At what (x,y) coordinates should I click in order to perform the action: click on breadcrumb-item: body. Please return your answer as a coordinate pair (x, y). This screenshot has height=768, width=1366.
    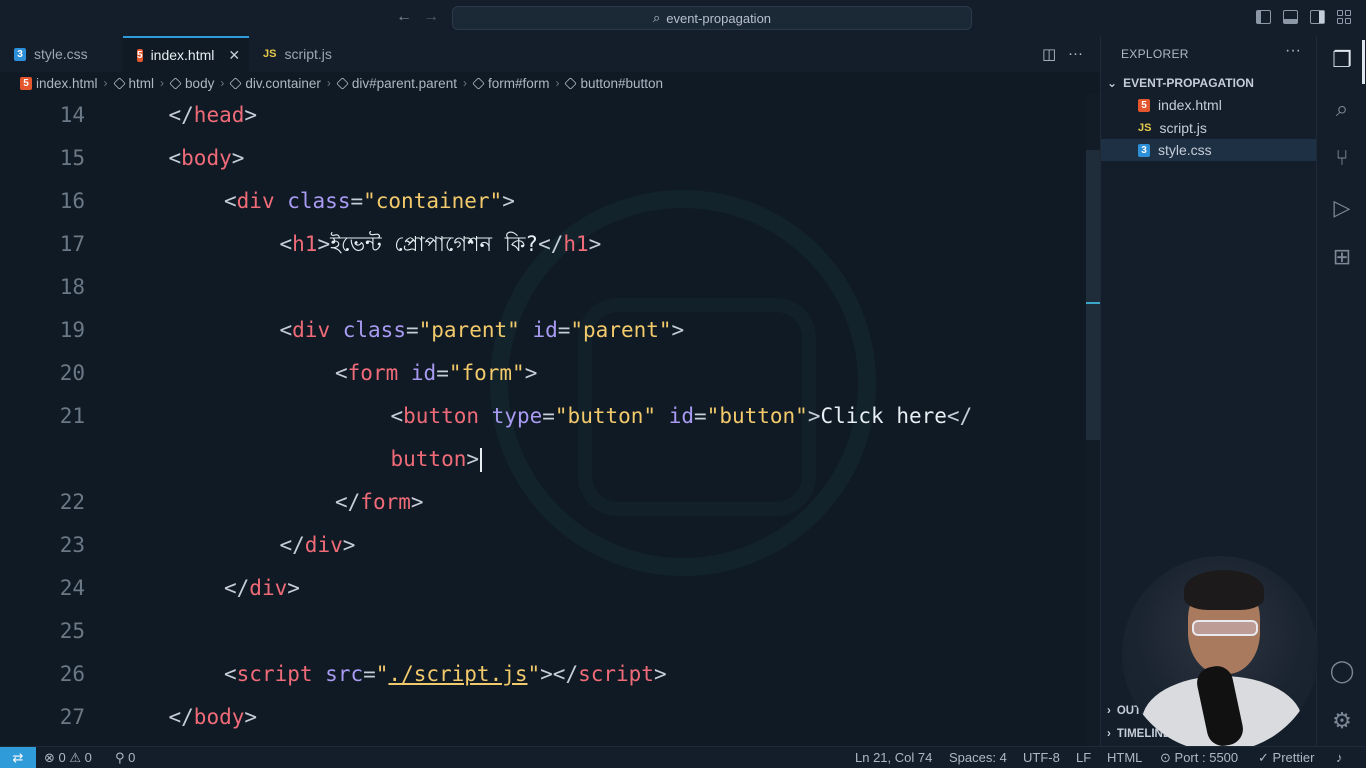
    Looking at the image, I should click on (191, 83).